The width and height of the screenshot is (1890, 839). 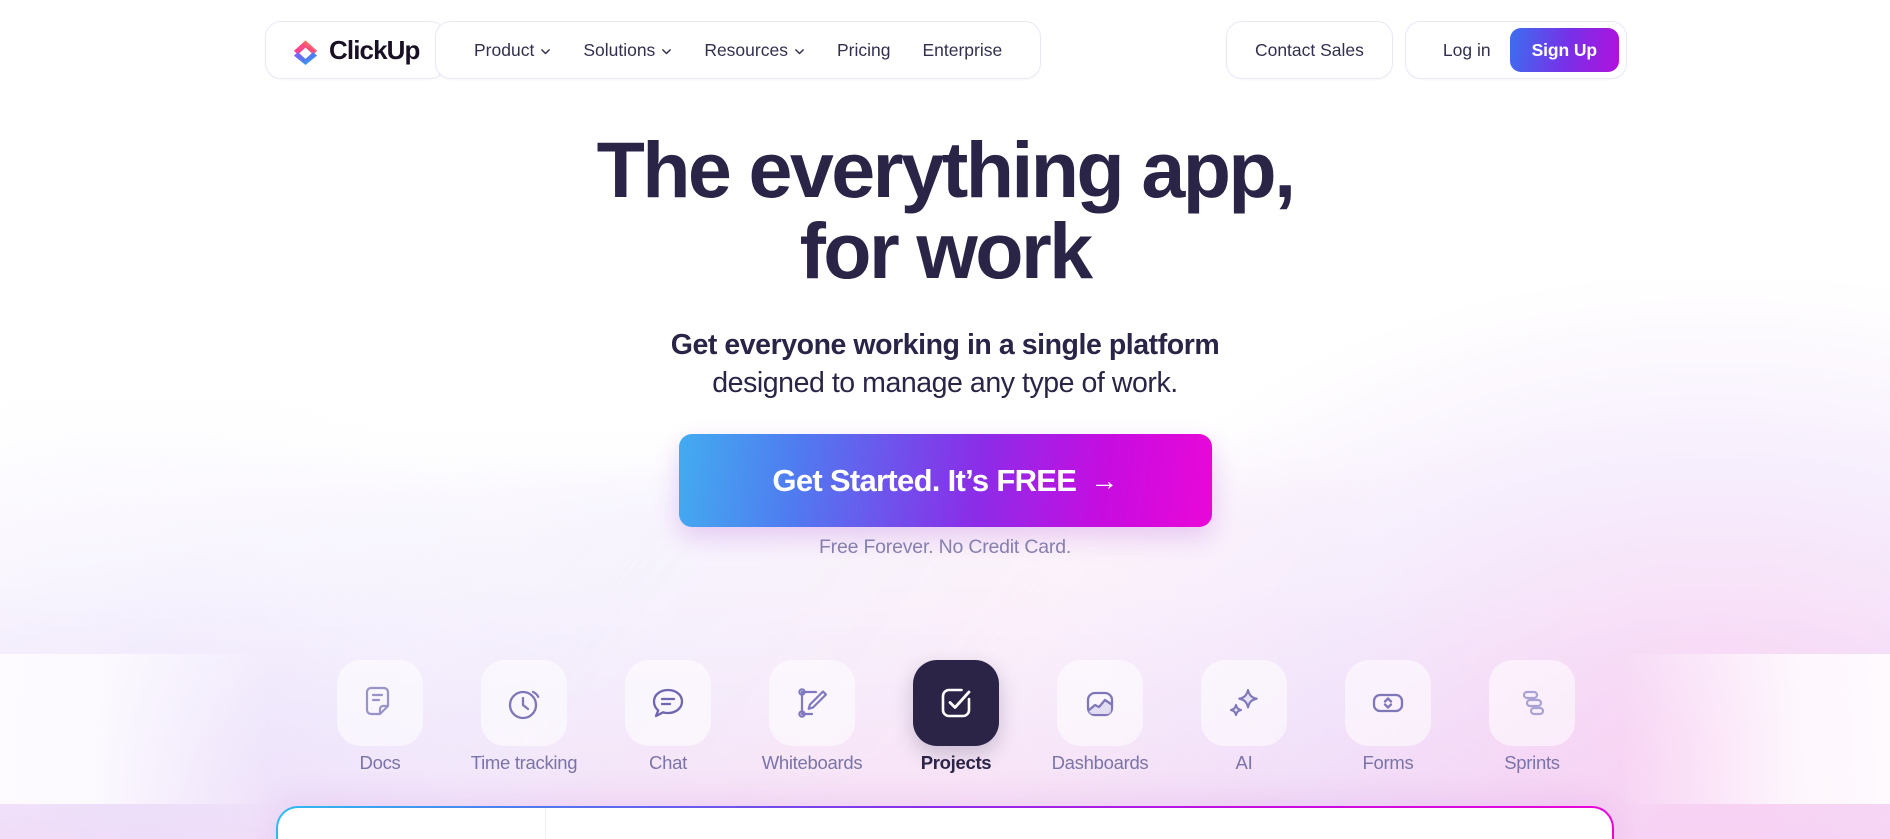 What do you see at coordinates (412, 823) in the screenshot?
I see `product-preview-sidebar` at bounding box center [412, 823].